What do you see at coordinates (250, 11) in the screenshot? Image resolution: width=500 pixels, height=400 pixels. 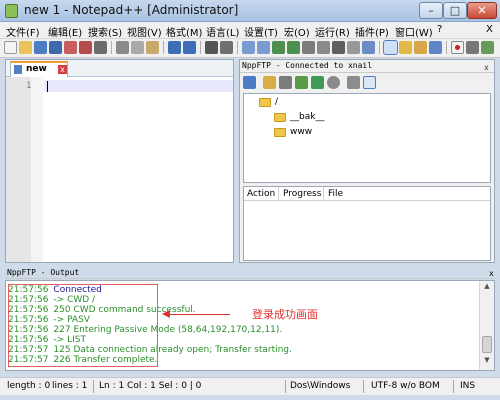 I see `title-bar: new 1 - Notepad++ [Administrator] – □ ✕` at bounding box center [250, 11].